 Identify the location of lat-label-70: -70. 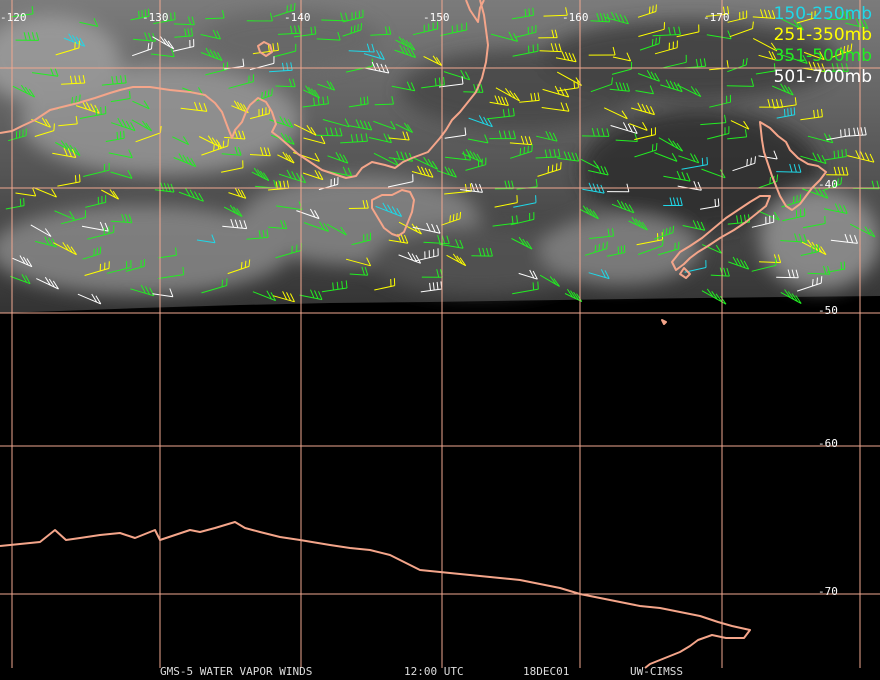
(828, 591).